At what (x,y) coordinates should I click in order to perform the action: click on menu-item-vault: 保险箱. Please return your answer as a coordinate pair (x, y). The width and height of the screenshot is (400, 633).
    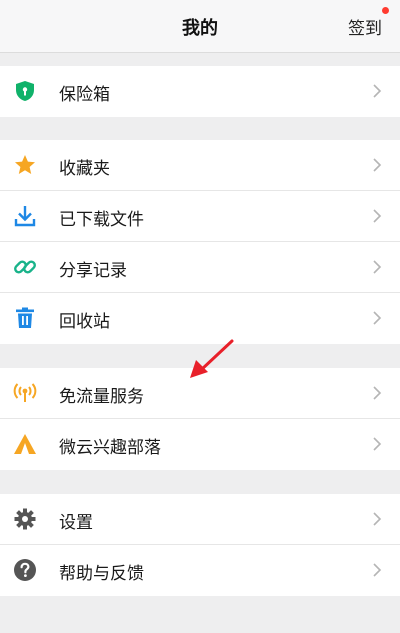
    Looking at the image, I should click on (200, 91).